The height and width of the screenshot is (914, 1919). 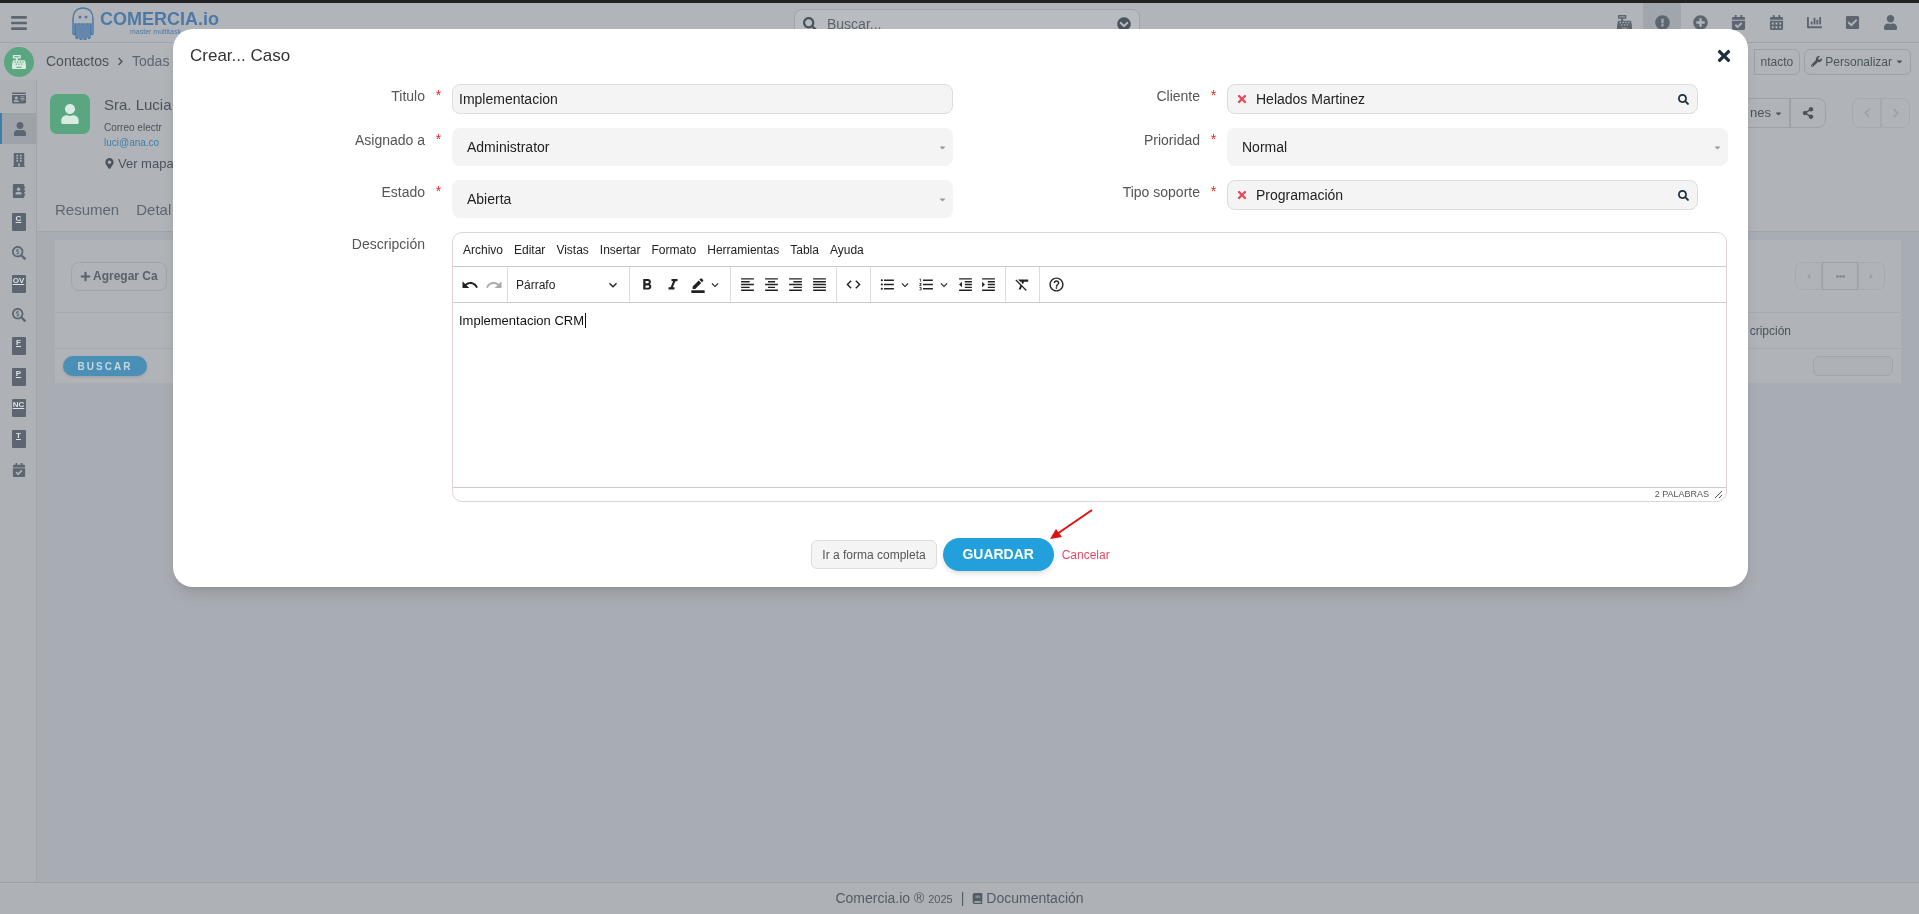 I want to click on search-button: BUSCAR, so click(x=105, y=366).